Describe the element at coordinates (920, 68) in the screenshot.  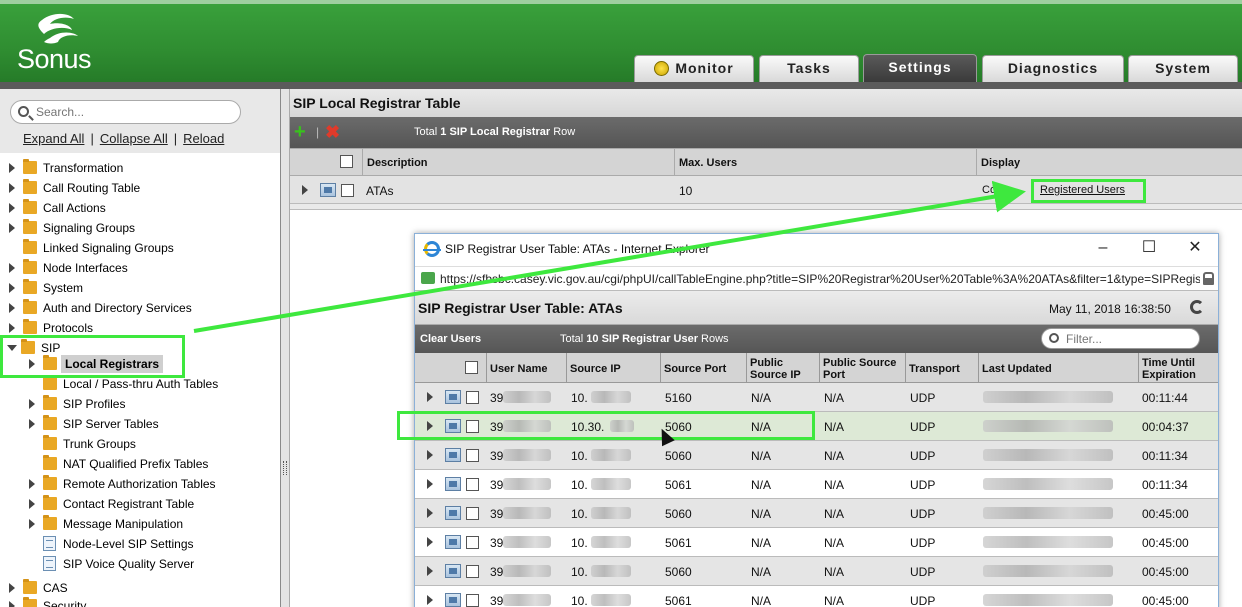
I see `tab-settings: Settings` at that location.